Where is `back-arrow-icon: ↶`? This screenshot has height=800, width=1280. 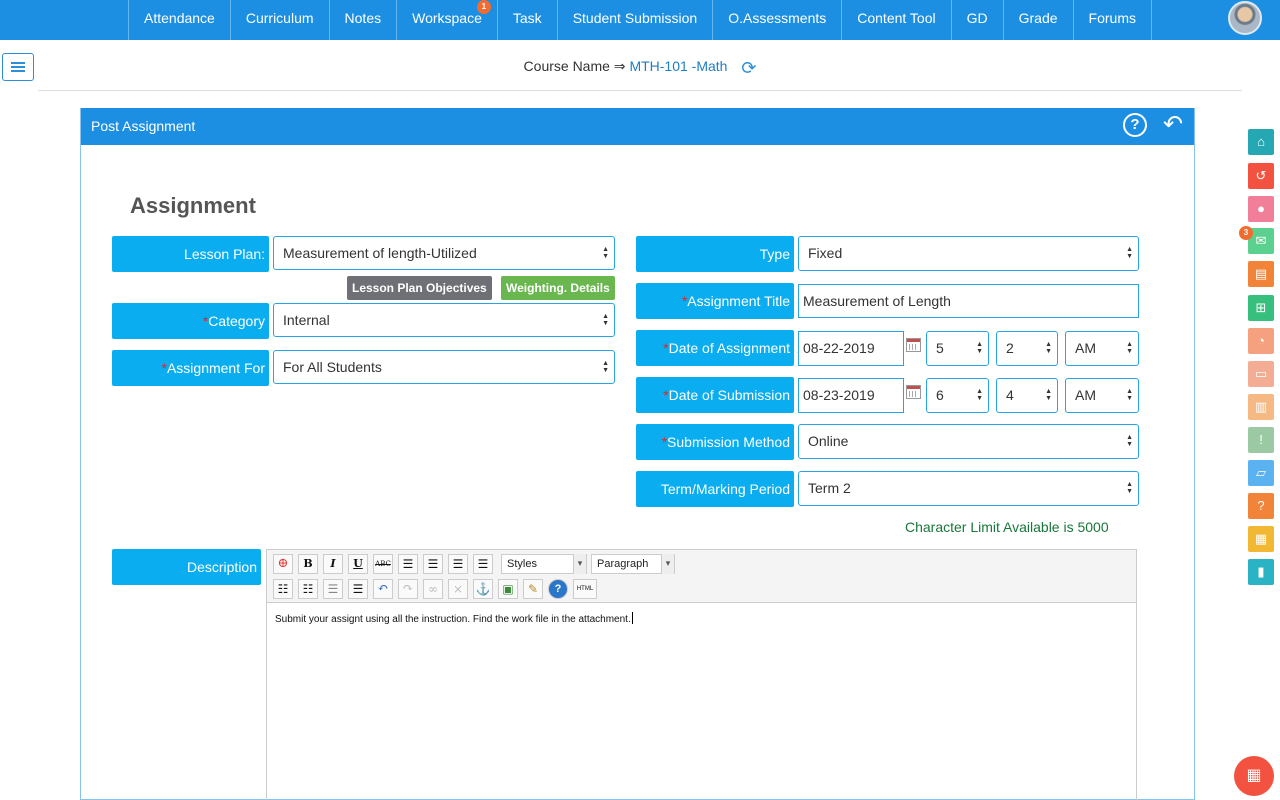
back-arrow-icon: ↶ is located at coordinates (1173, 125).